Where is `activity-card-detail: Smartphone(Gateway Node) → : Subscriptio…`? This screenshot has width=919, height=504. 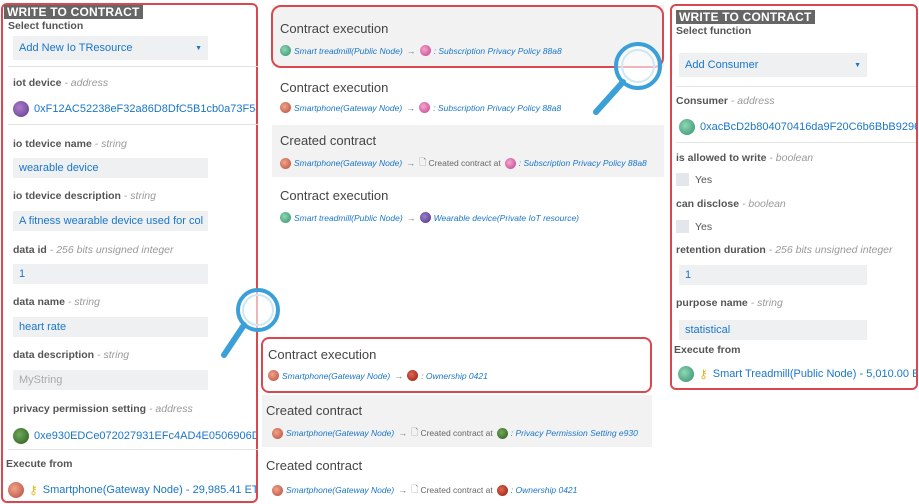 activity-card-detail: Smartphone(Gateway Node) → : Subscriptio… is located at coordinates (420, 107).